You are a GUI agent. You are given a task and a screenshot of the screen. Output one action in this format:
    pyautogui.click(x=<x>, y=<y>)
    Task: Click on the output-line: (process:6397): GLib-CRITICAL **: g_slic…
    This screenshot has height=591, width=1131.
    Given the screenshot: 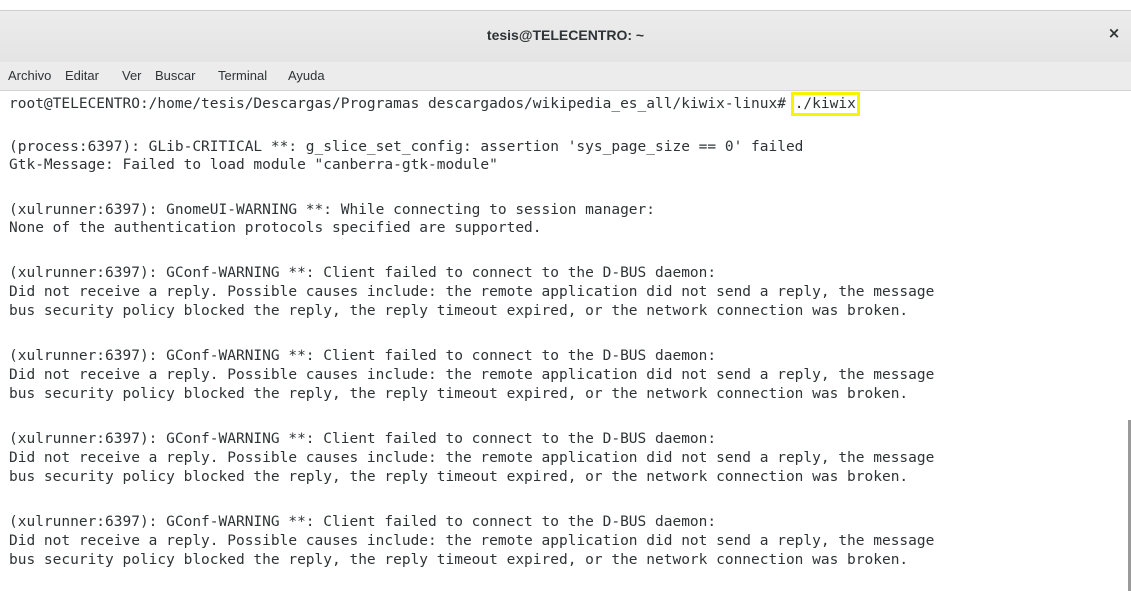 What is the action you would take?
    pyautogui.click(x=406, y=147)
    